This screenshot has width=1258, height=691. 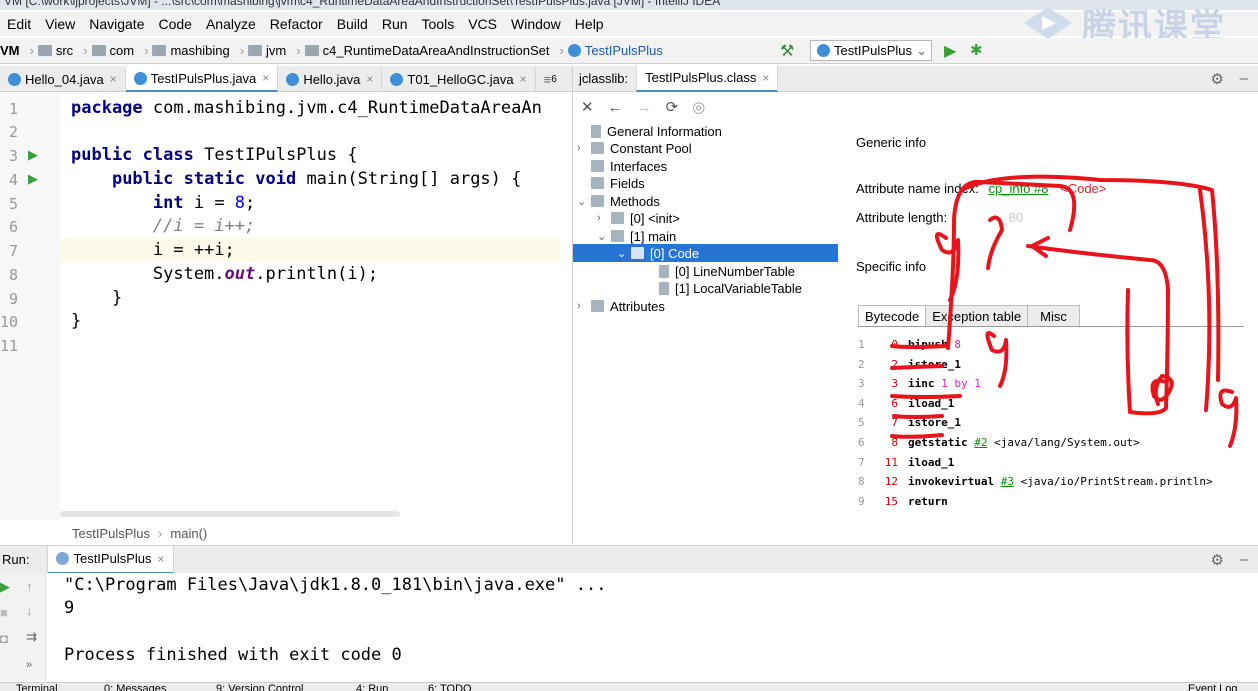 What do you see at coordinates (644, 107) in the screenshot?
I see `forward-arrow-icon: →` at bounding box center [644, 107].